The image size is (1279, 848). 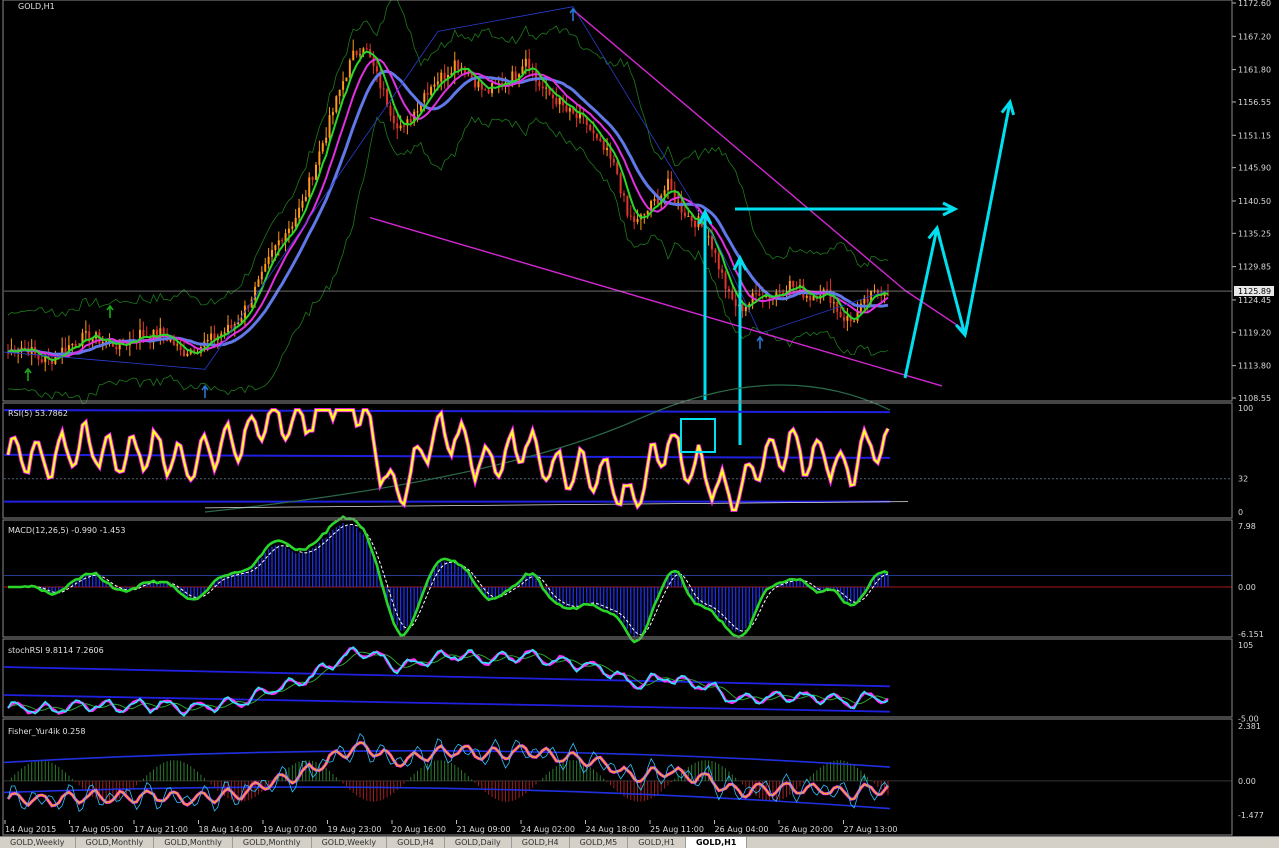 What do you see at coordinates (1254, 168) in the screenshot?
I see `price-tick-label: 1145.90` at bounding box center [1254, 168].